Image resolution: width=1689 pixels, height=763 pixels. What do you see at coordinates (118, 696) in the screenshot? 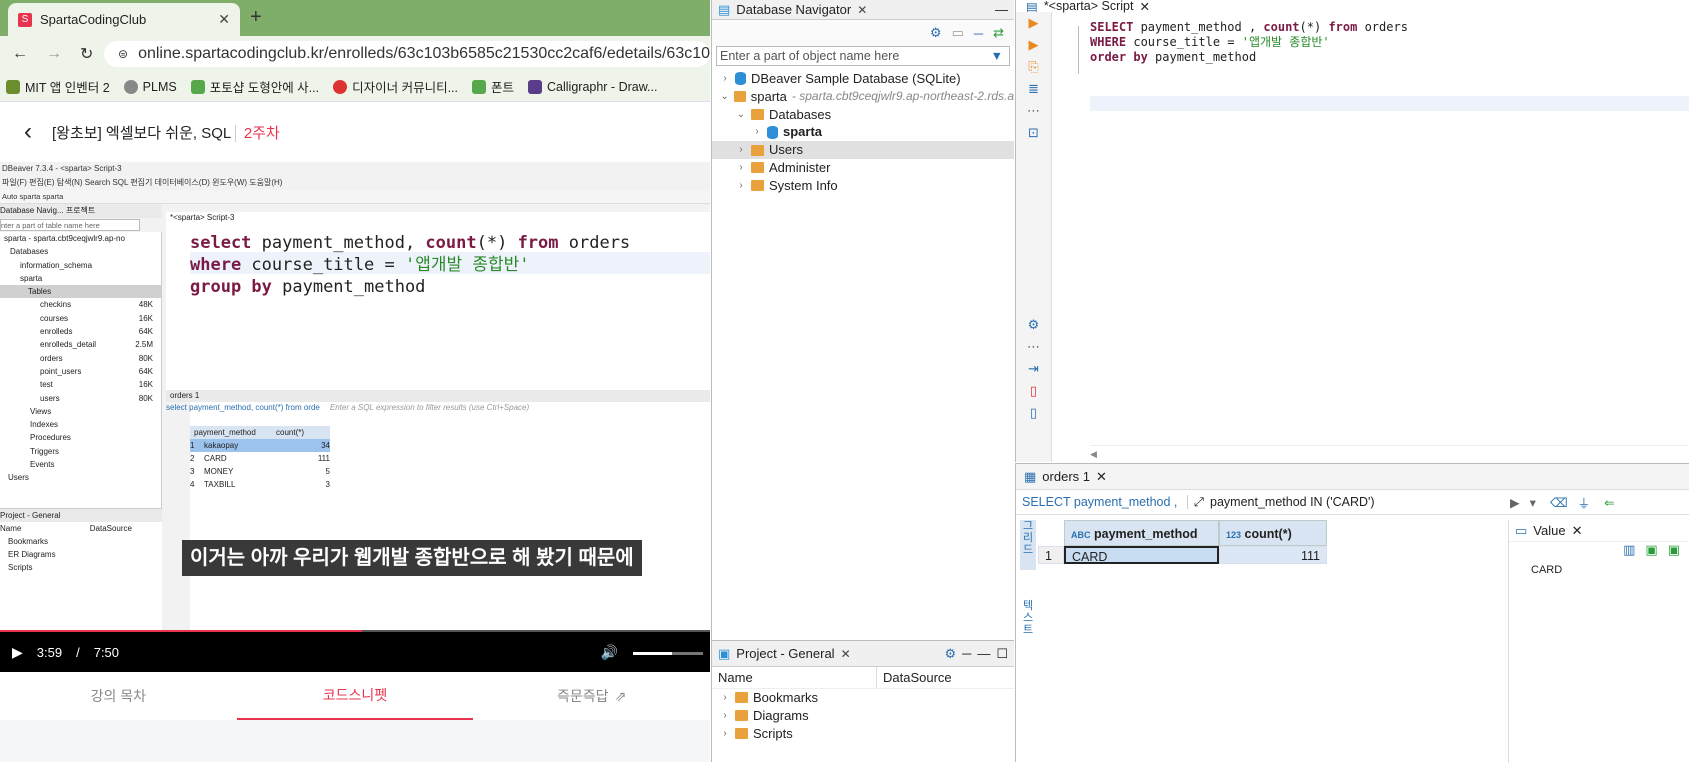
I see `tab-lecture-list: 강의 목차` at bounding box center [118, 696].